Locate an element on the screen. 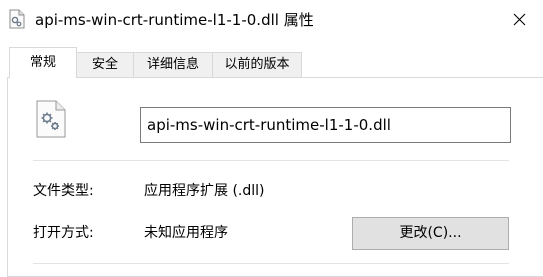 The height and width of the screenshot is (277, 543). file-type-label: 文件类型: is located at coordinates (63, 191).